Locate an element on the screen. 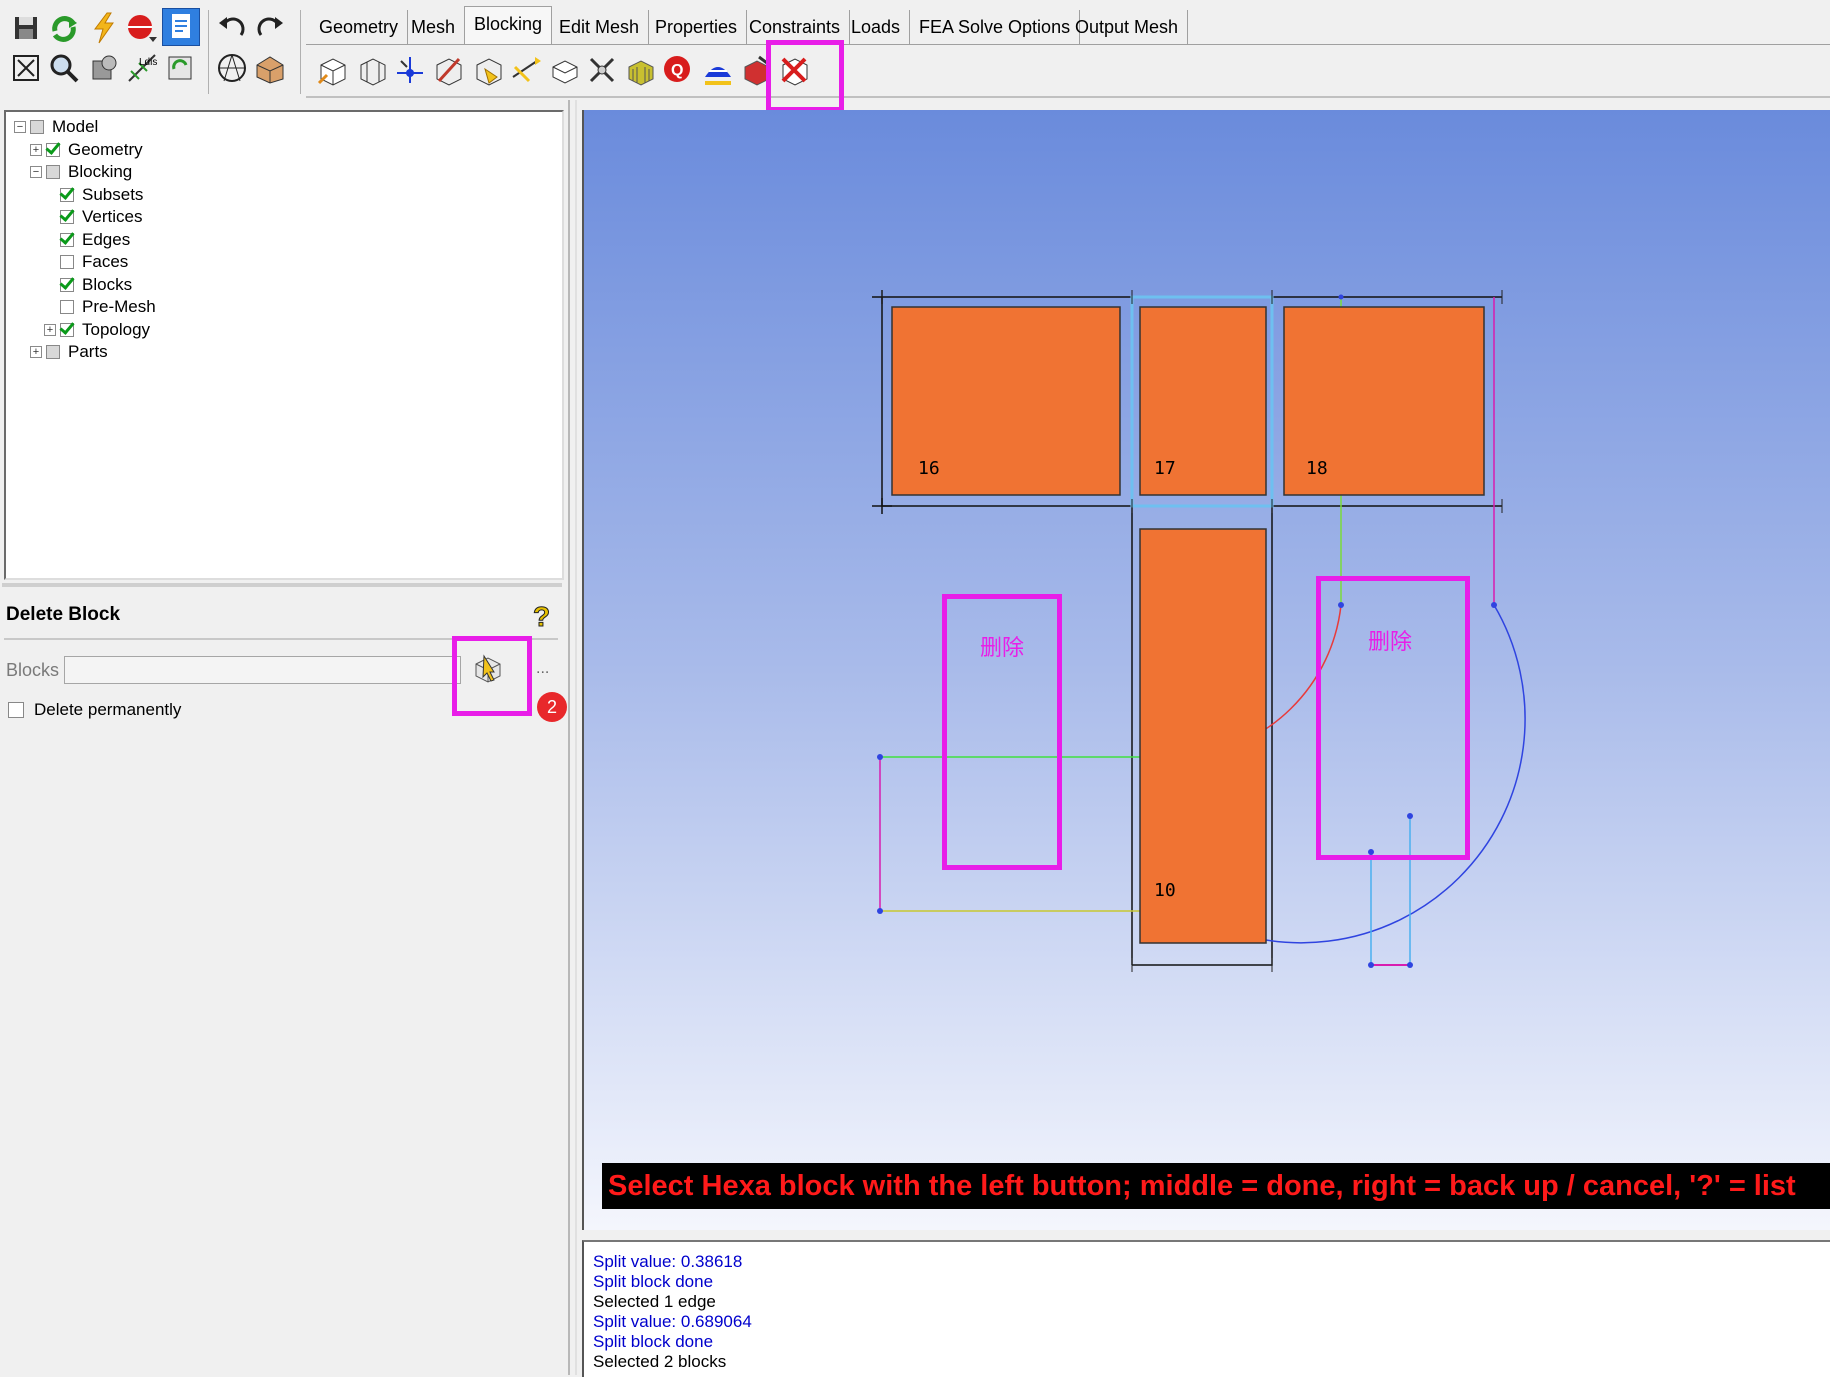 This screenshot has width=1830, height=1377. block-label-18: 18 is located at coordinates (1317, 468).